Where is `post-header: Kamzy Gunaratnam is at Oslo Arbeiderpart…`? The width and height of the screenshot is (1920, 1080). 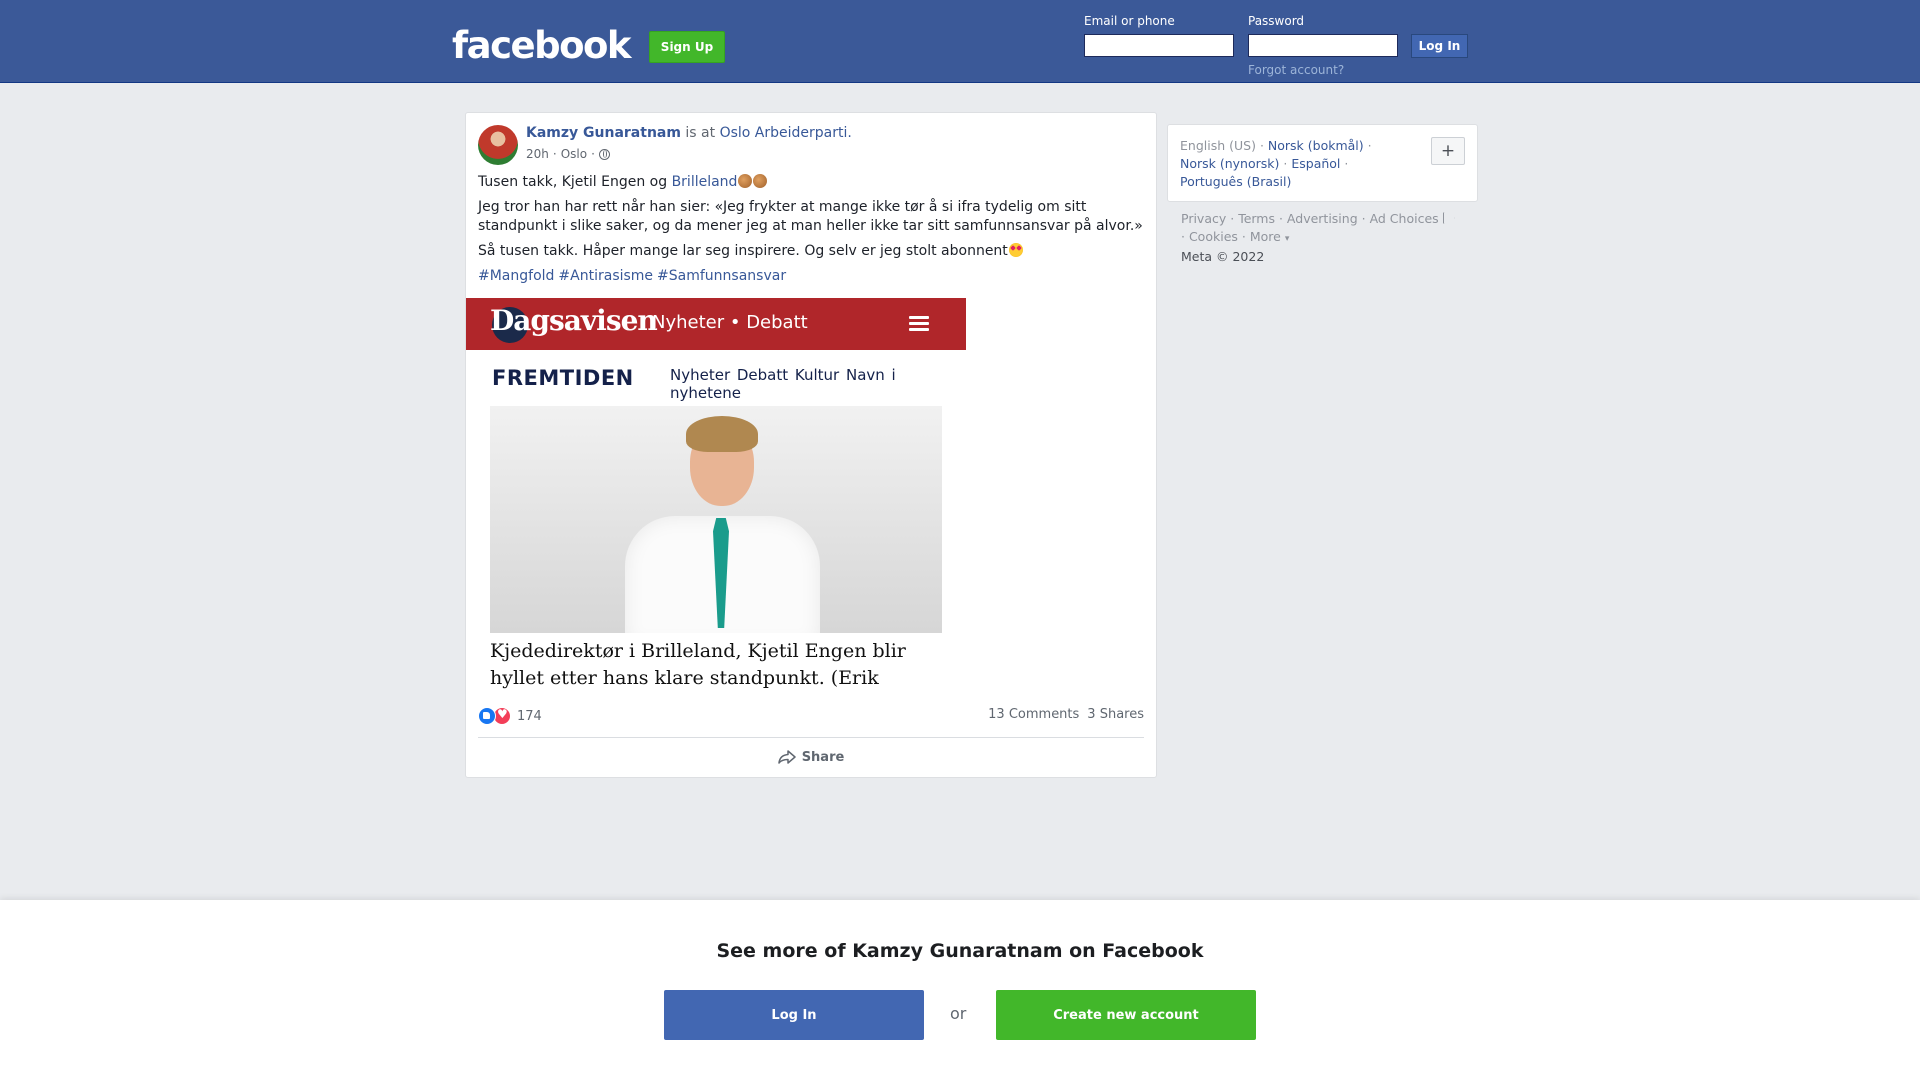
post-header: Kamzy Gunaratnam is at Oslo Arbeiderpart… is located at coordinates (689, 133).